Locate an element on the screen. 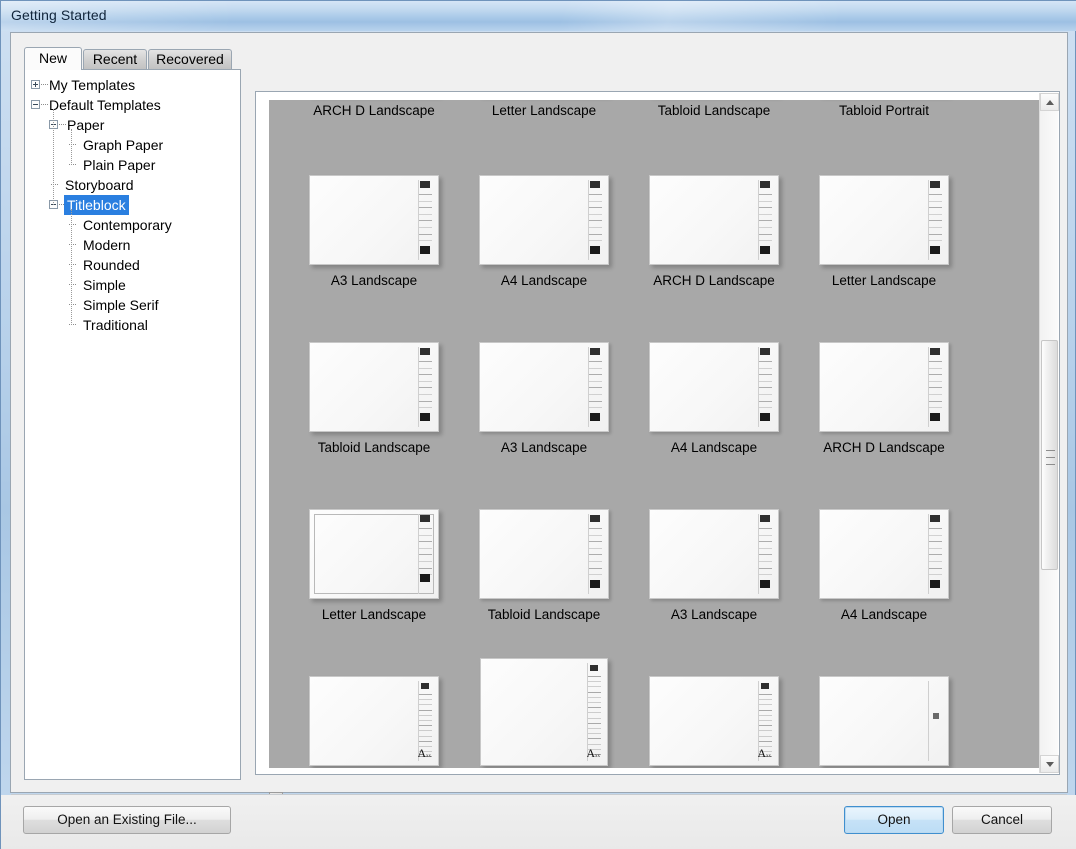  window-title: Getting Started is located at coordinates (59, 15).